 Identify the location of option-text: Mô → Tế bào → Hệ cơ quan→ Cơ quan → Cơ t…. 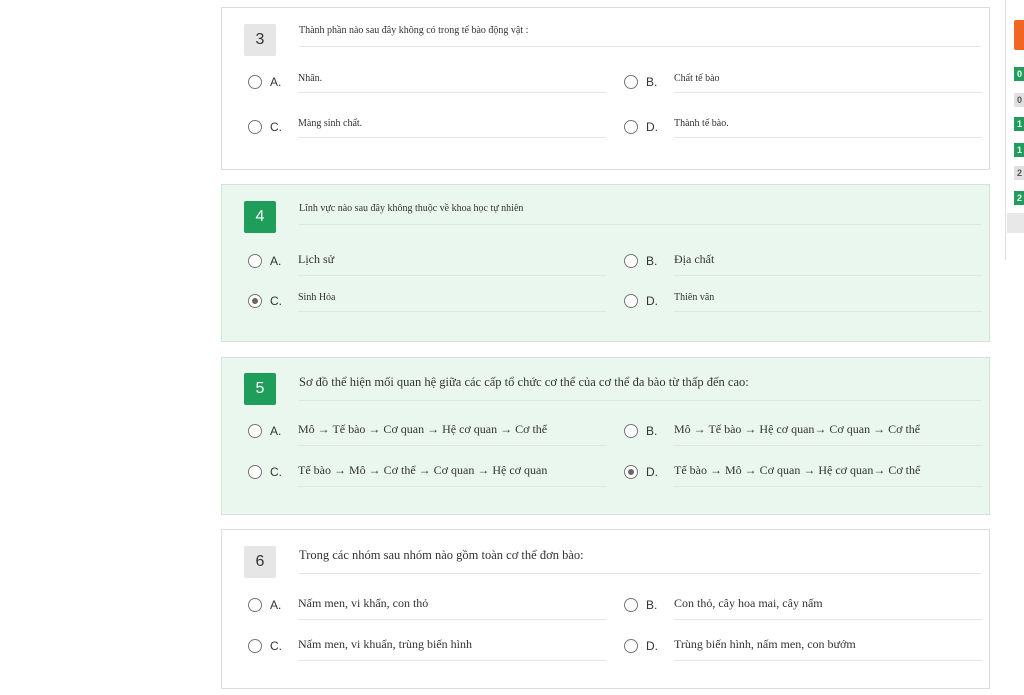
(828, 434).